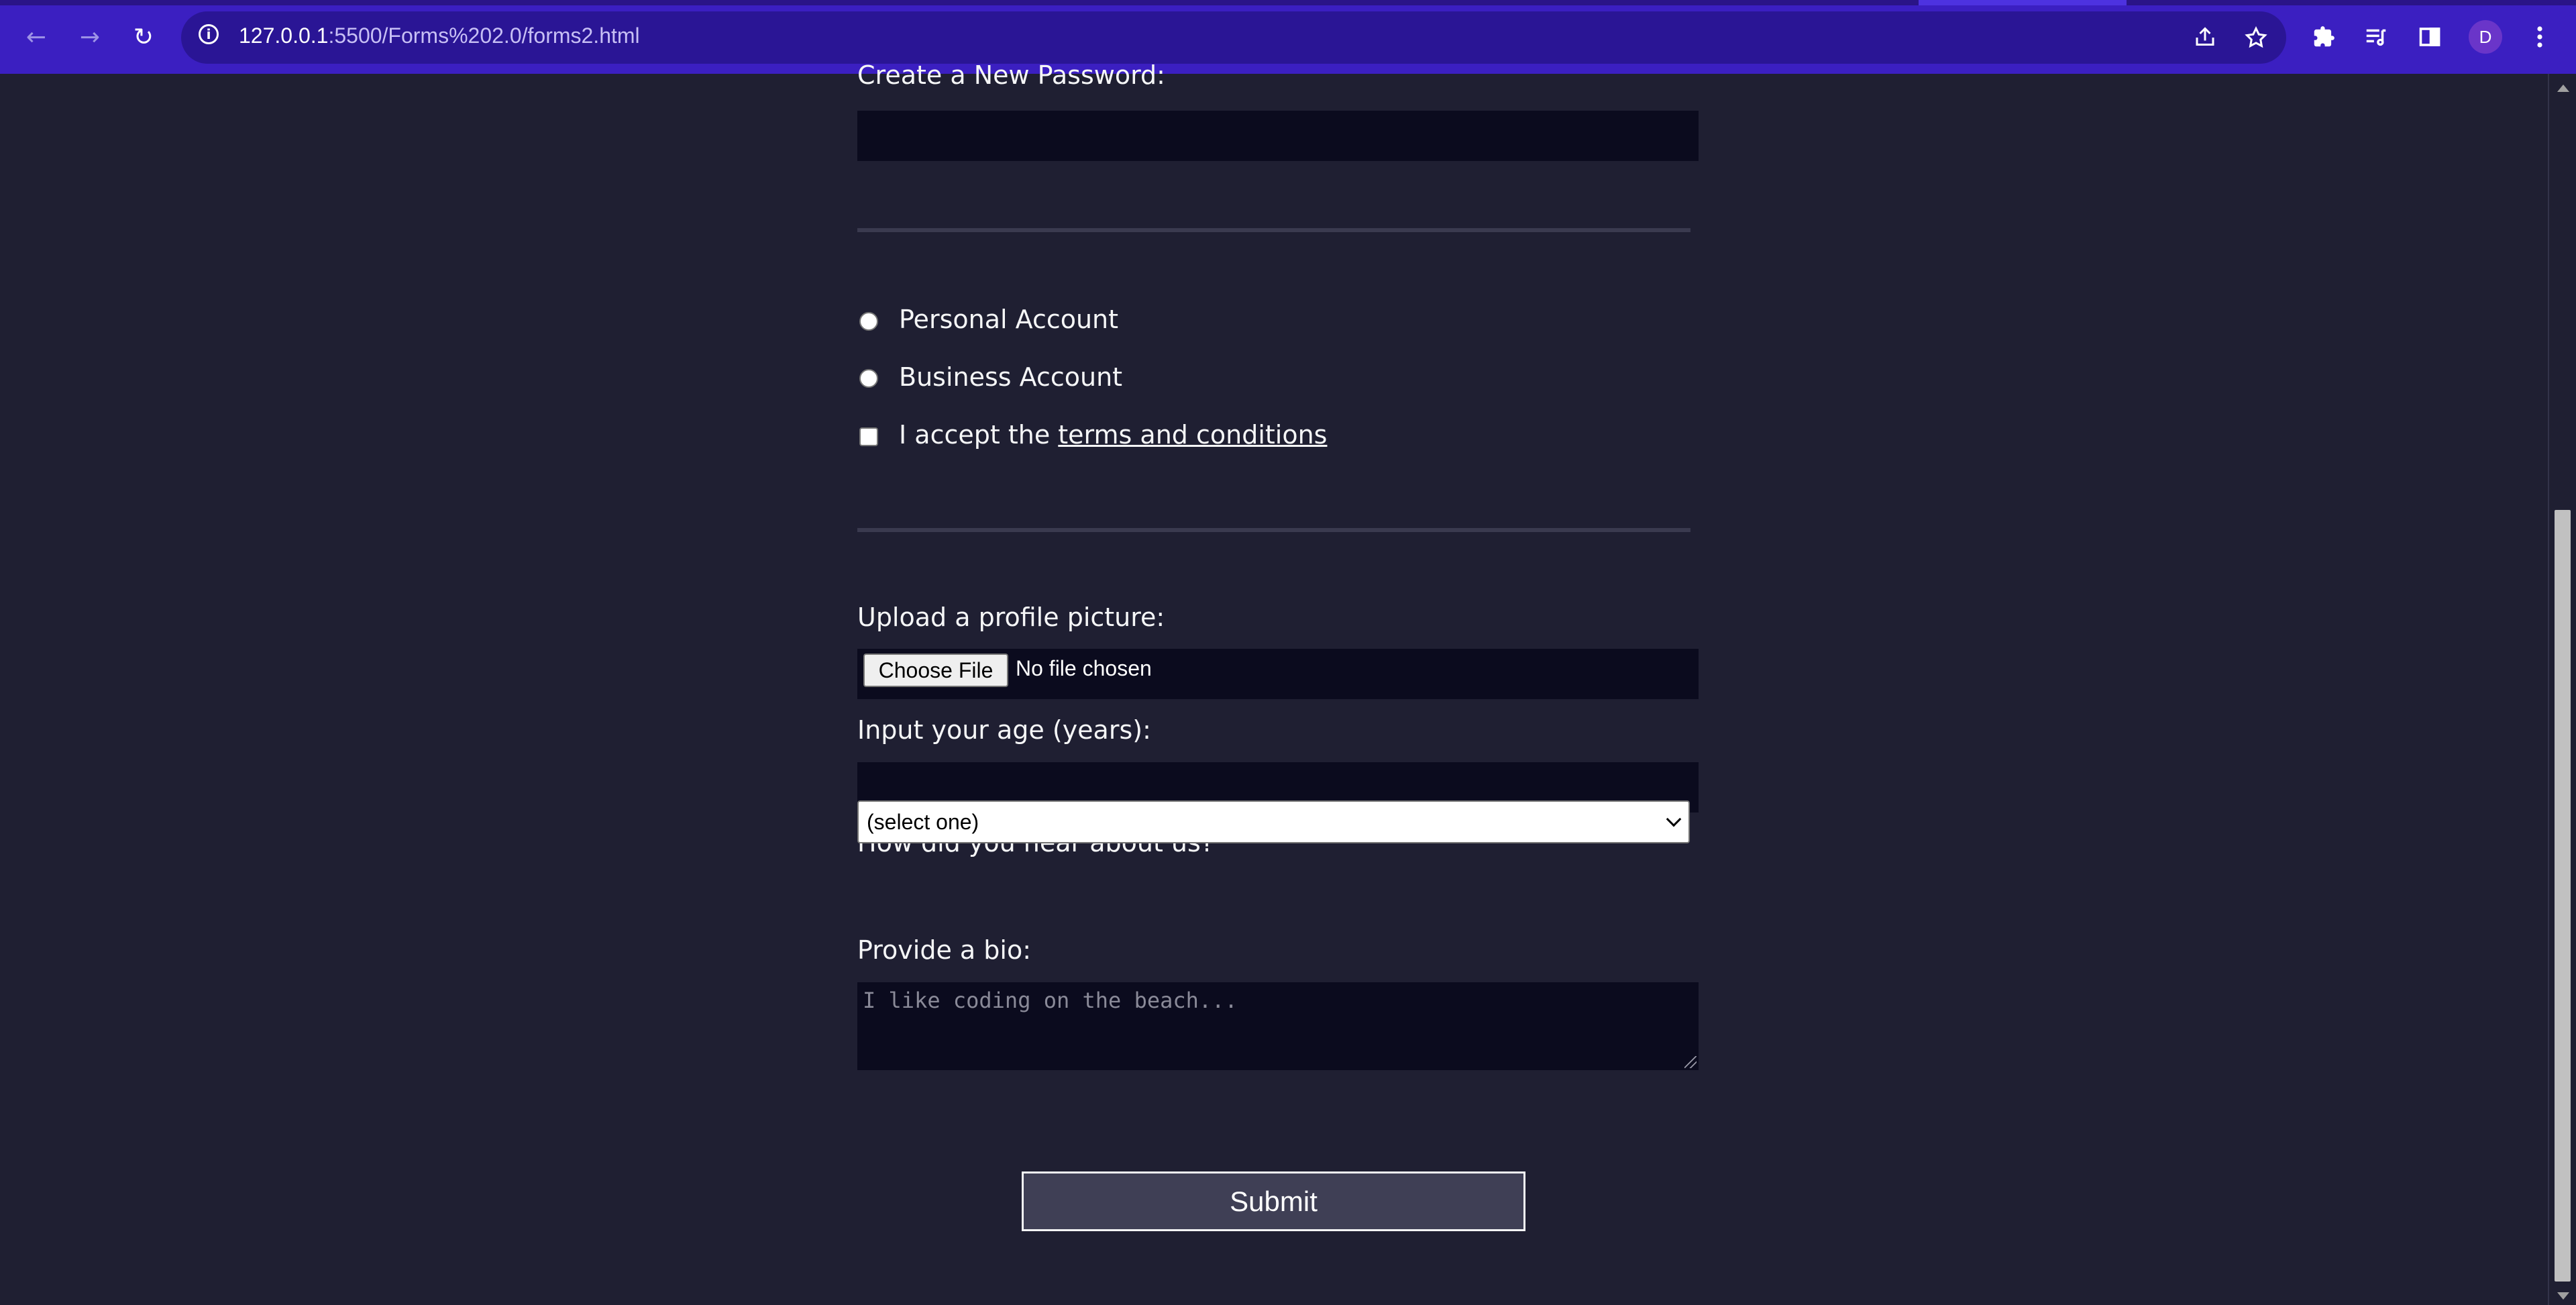 This screenshot has height=1305, width=2576. I want to click on url-host: 127.0.0.1, so click(284, 35).